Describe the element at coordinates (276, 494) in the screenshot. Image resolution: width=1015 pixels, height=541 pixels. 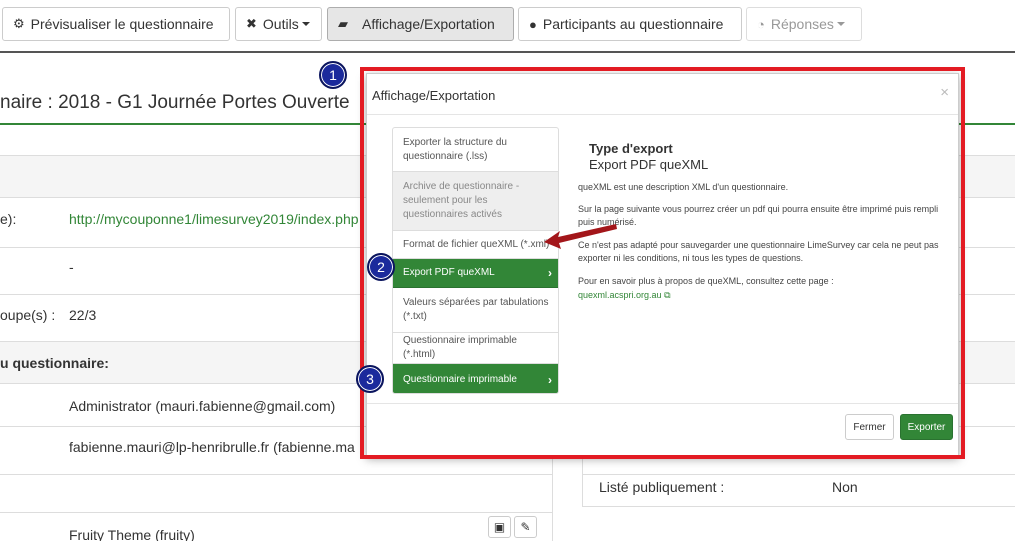
I see `summary-row` at that location.